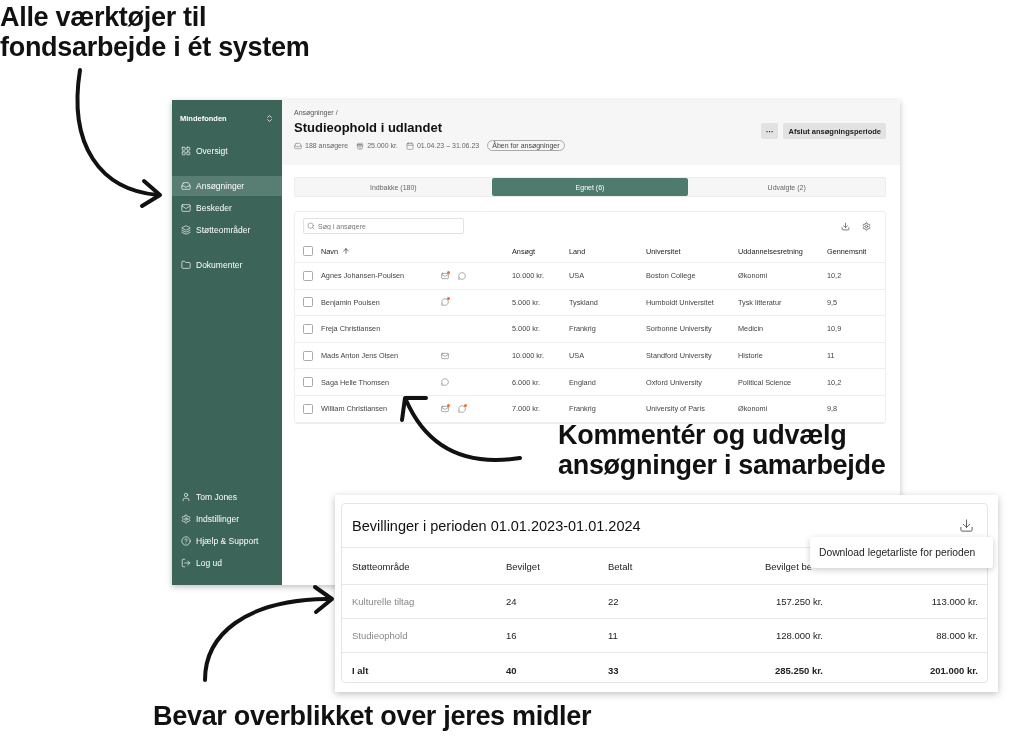 The width and height of the screenshot is (1024, 753). Describe the element at coordinates (227, 151) in the screenshot. I see `sidebar-item: Oversigt` at that location.